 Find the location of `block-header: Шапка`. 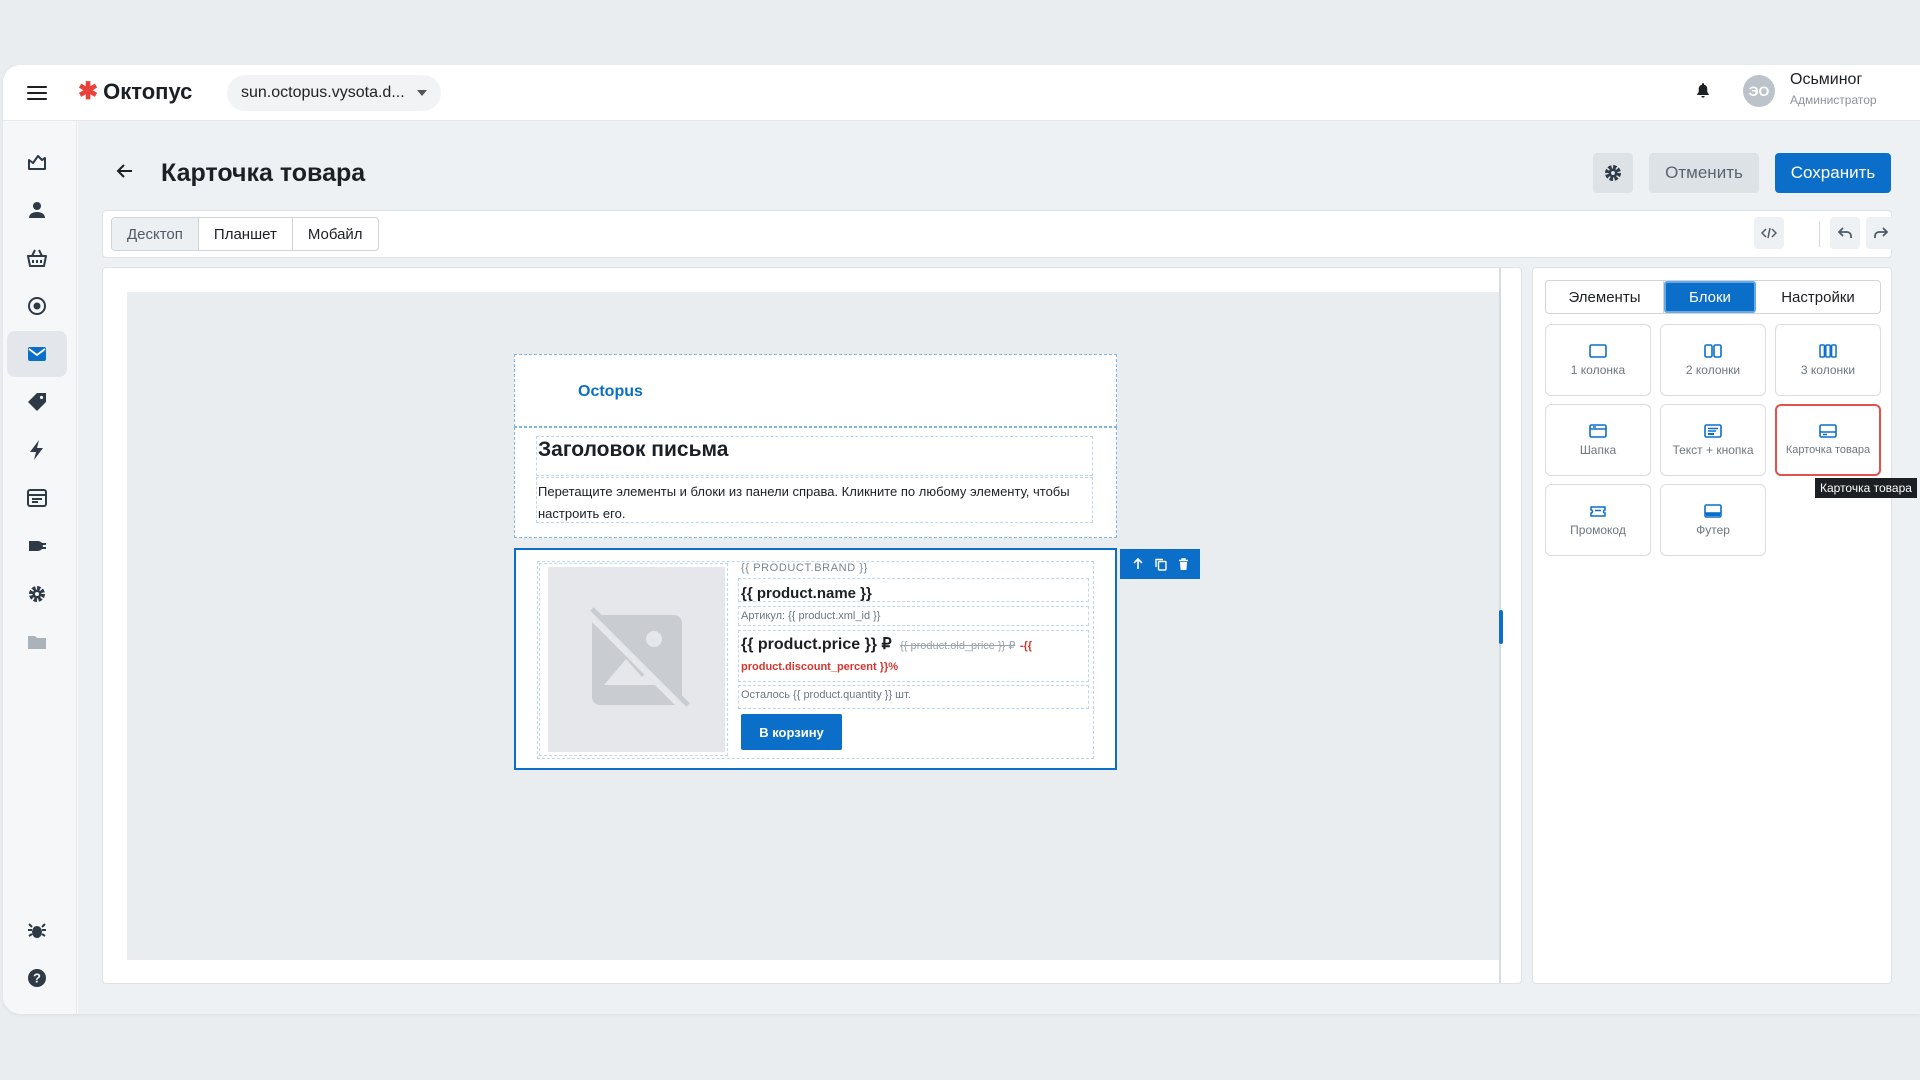

block-header: Шапка is located at coordinates (1598, 440).